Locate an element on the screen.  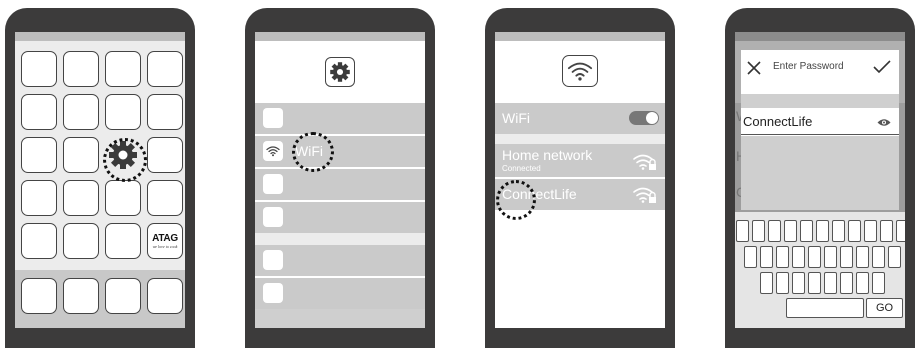
password-dialog: Enter Password ConnectLife is located at coordinates (820, 130).